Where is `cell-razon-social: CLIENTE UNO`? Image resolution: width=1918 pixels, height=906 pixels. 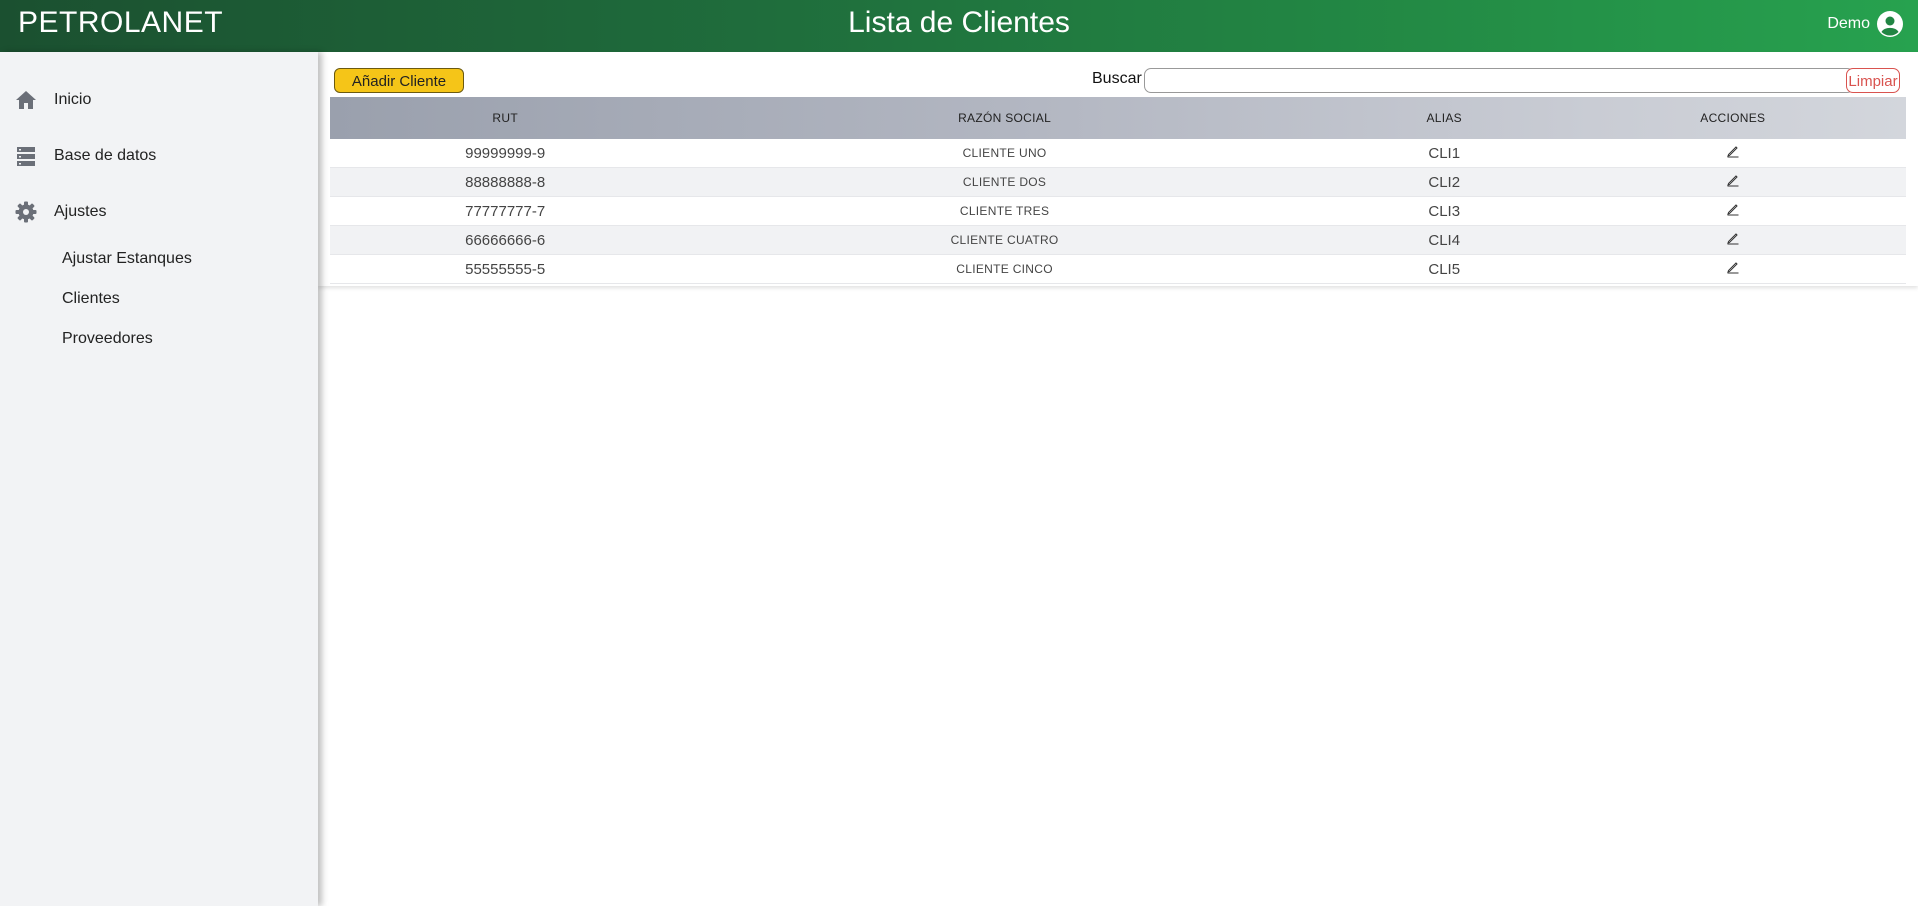
cell-razon-social: CLIENTE UNO is located at coordinates (1004, 153).